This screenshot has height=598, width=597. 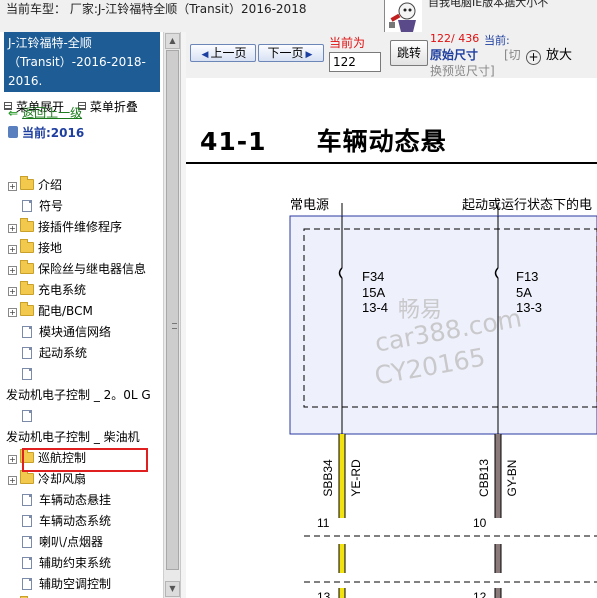 What do you see at coordinates (54, 353) in the screenshot?
I see `tree-item: 起动系统` at bounding box center [54, 353].